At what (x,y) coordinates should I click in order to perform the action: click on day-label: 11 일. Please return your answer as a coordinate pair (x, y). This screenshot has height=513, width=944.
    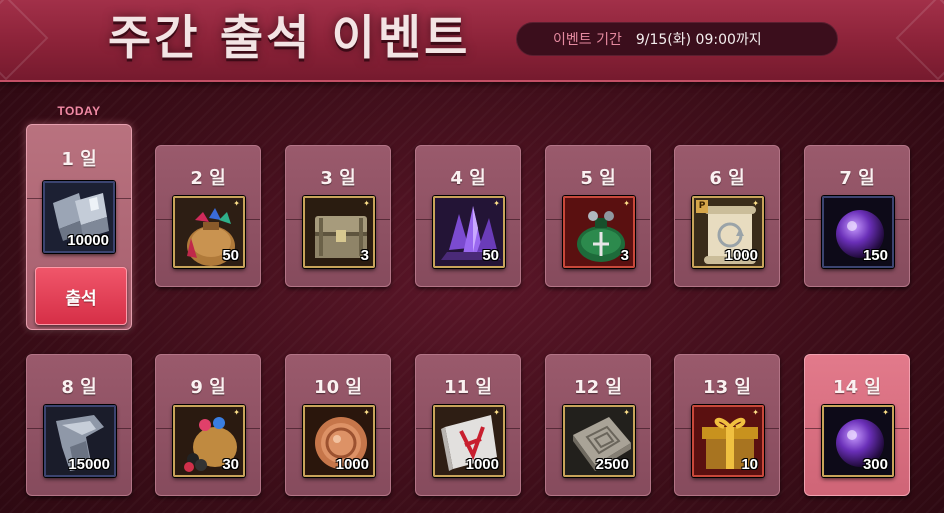
    Looking at the image, I should click on (468, 387).